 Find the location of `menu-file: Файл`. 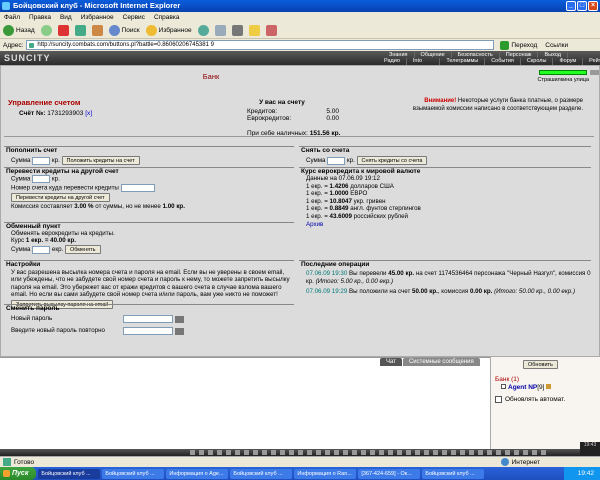

menu-file: Файл is located at coordinates (12, 17).